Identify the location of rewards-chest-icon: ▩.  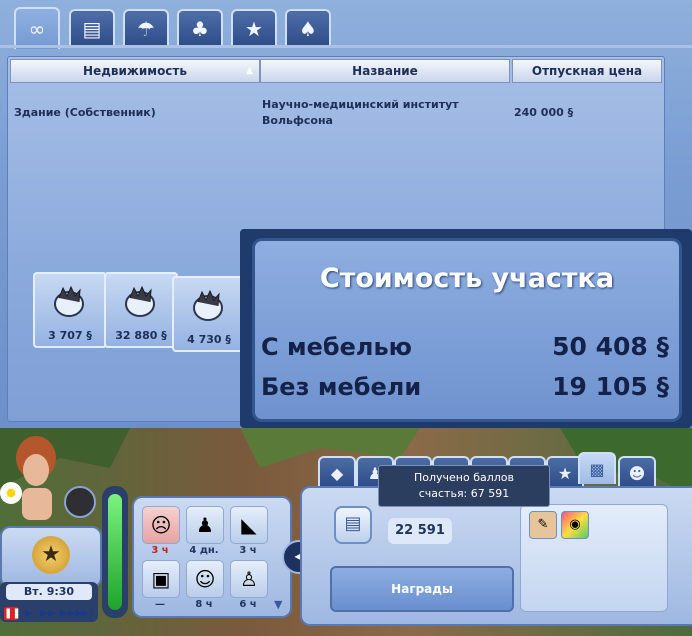
(597, 469).